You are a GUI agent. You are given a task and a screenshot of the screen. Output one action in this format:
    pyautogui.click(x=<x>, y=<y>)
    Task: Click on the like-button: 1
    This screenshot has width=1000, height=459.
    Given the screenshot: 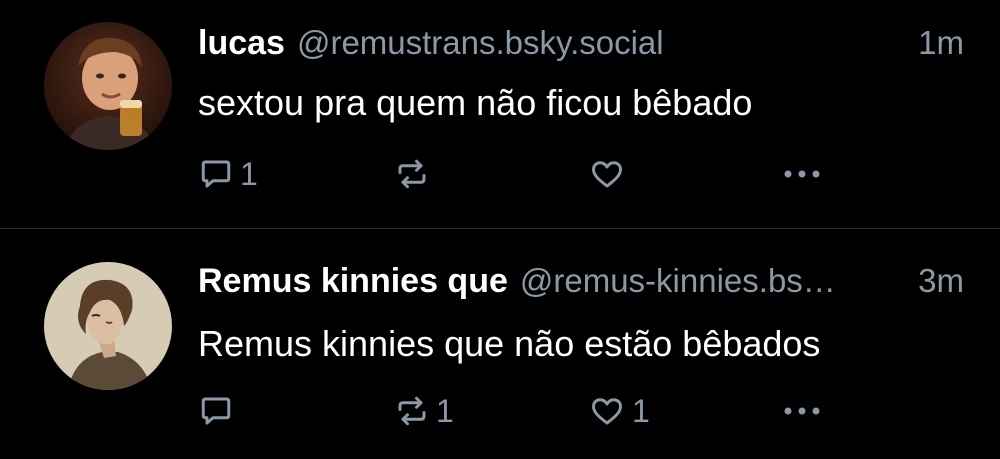 What is the action you would take?
    pyautogui.click(x=619, y=411)
    